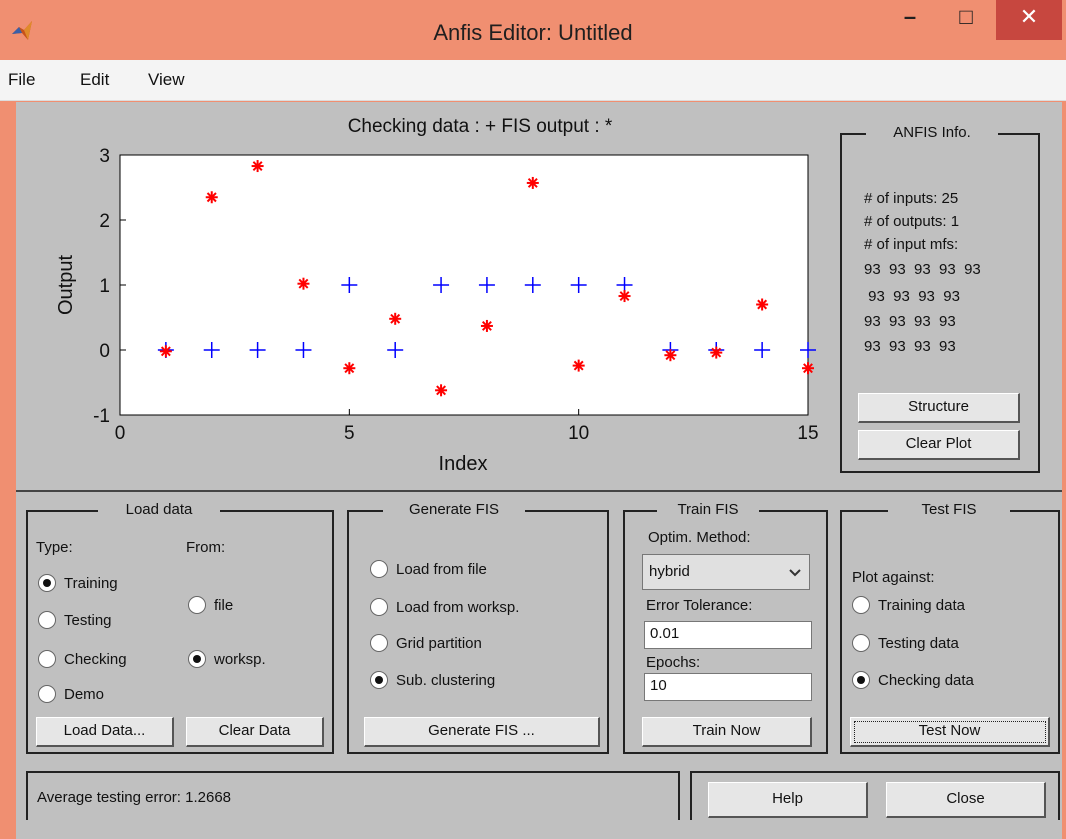 The height and width of the screenshot is (839, 1066). I want to click on plot-against-label: Plot against:, so click(893, 577).